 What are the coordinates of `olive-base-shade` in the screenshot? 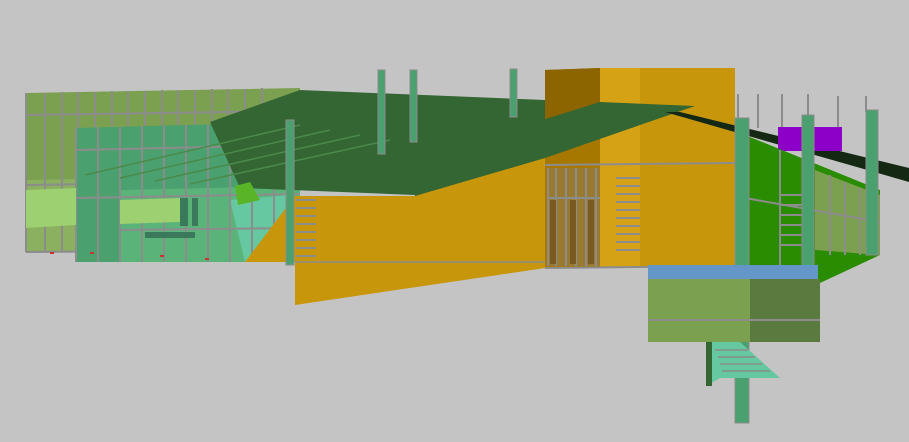 It's located at (785, 310).